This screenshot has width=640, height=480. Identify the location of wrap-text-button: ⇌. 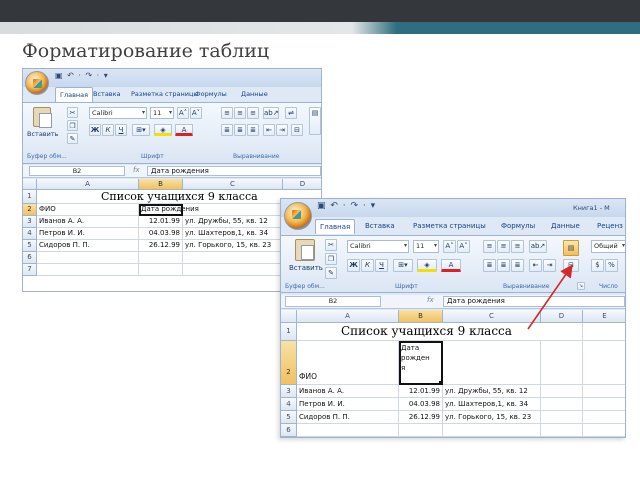
(291, 113).